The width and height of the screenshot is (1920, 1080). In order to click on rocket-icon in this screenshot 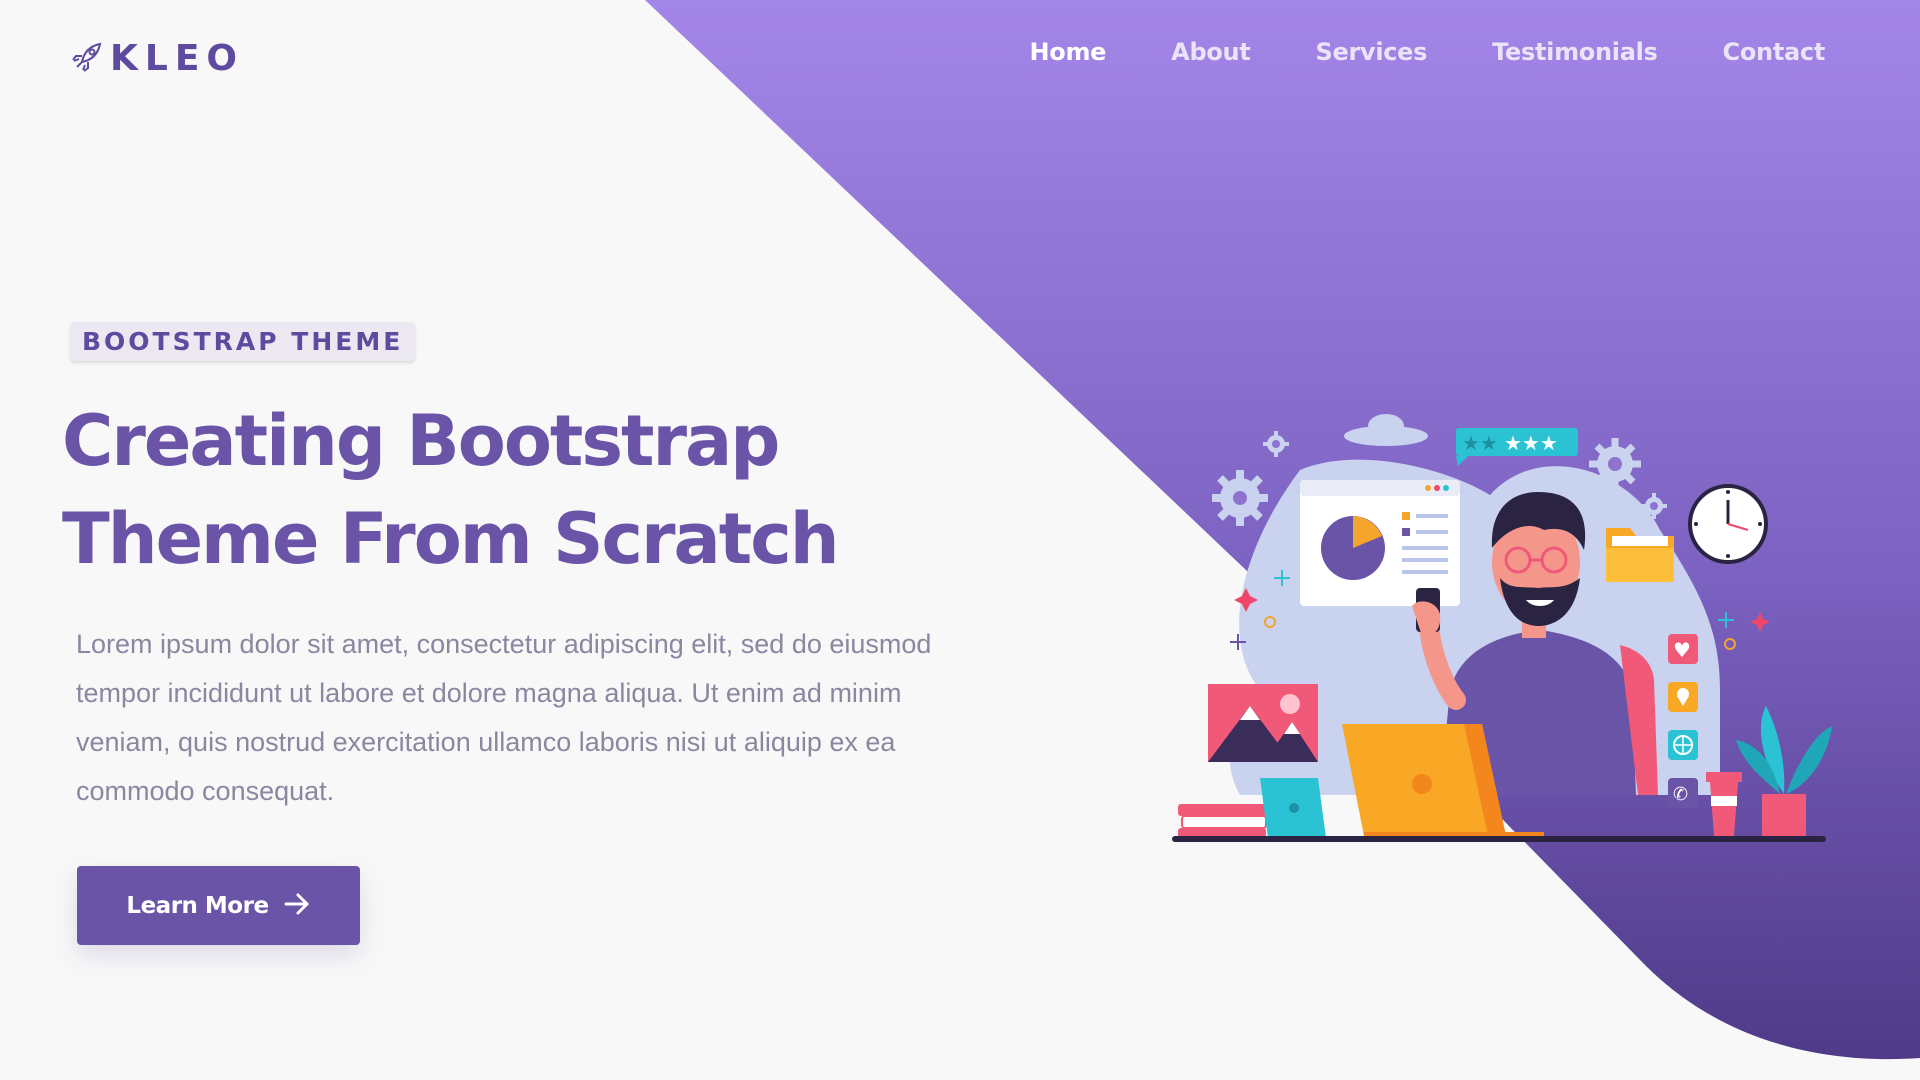, I will do `click(87, 59)`.